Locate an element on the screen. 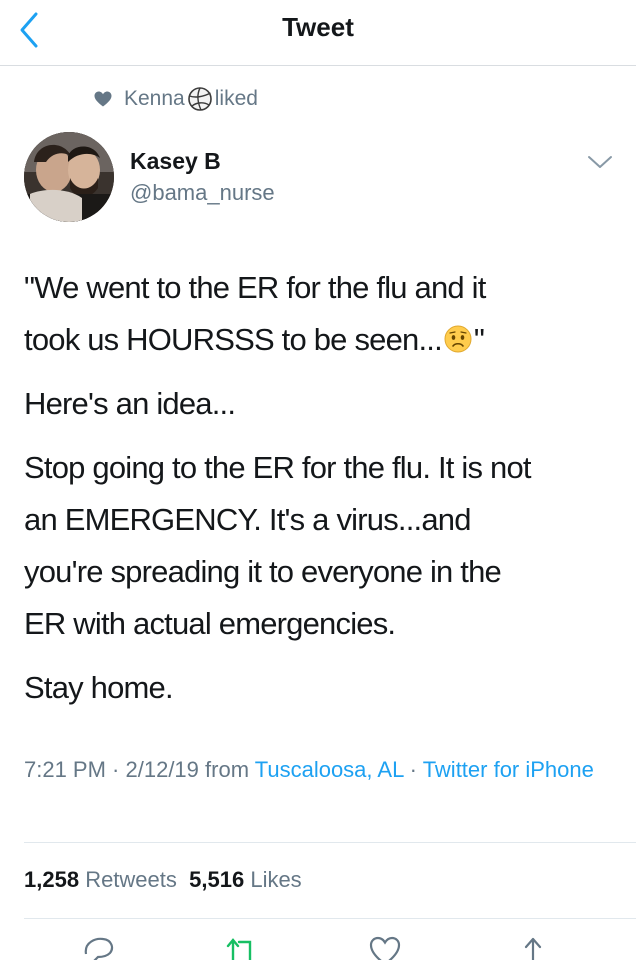 The width and height of the screenshot is (636, 960). retweets-count: 1,258 is located at coordinates (52, 879).